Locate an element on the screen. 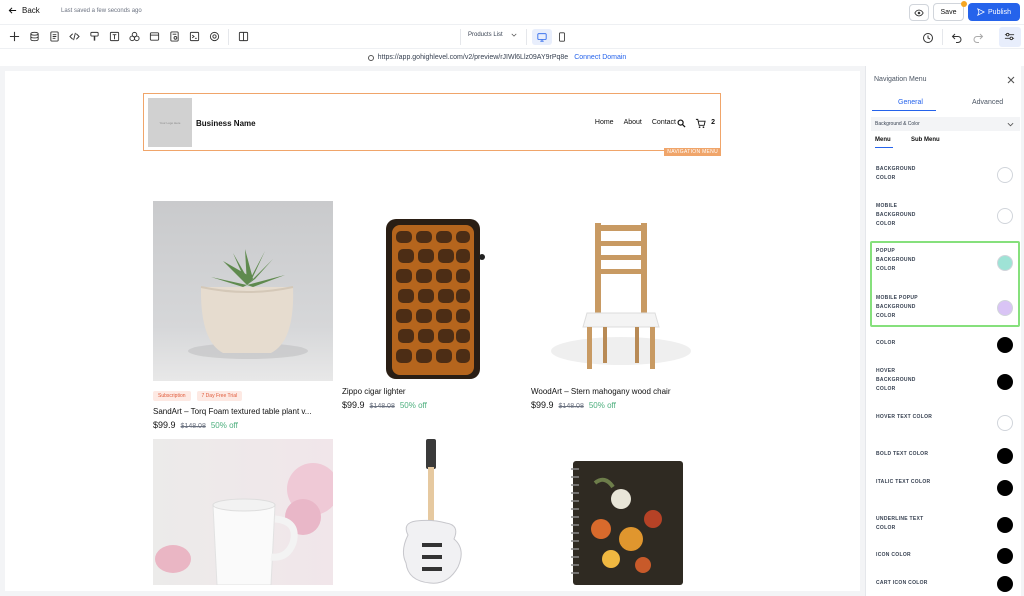  layers-icon is located at coordinates (34, 36).